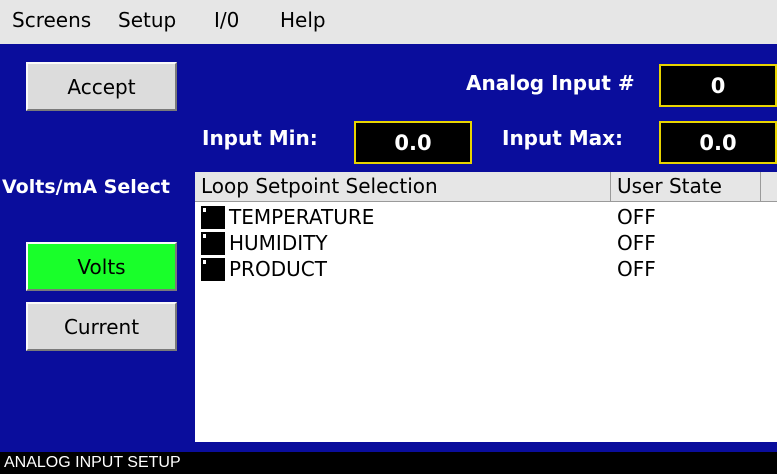  I want to click on volts-ma-select-label: Volts/mA Select, so click(86, 187).